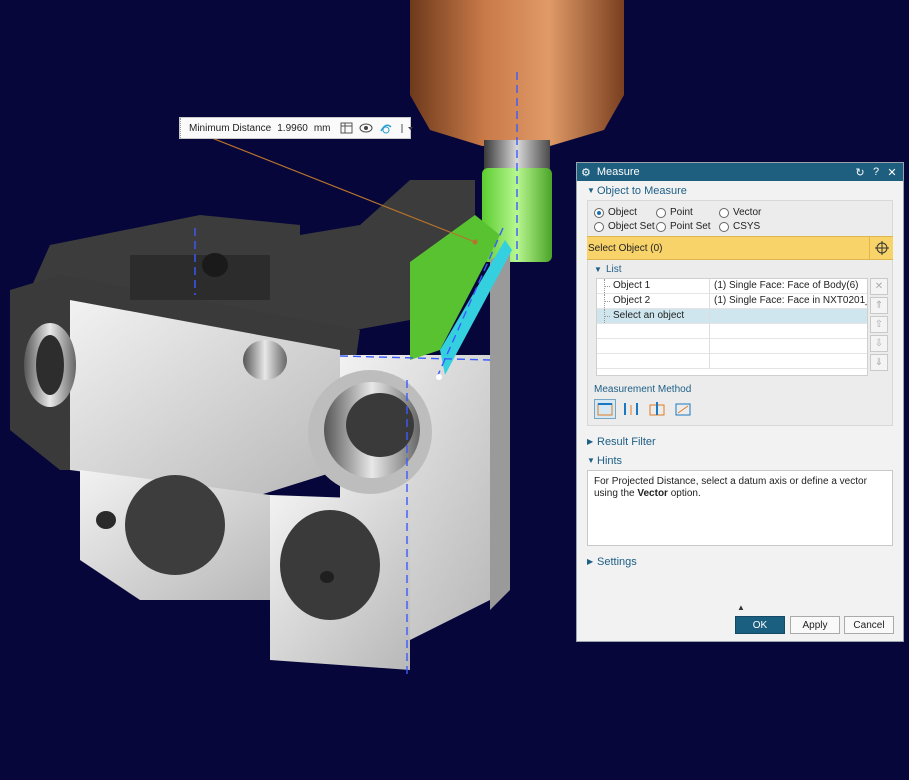 Image resolution: width=909 pixels, height=780 pixels. What do you see at coordinates (684, 493) in the screenshot?
I see `hints-text-part: option.` at bounding box center [684, 493].